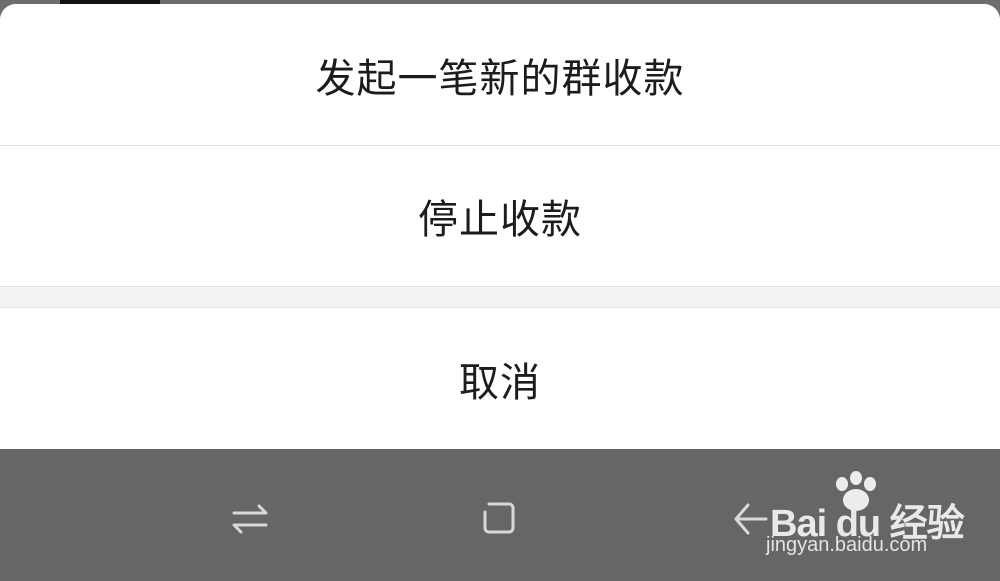 The image size is (1000, 581). I want to click on home-button, so click(500, 519).